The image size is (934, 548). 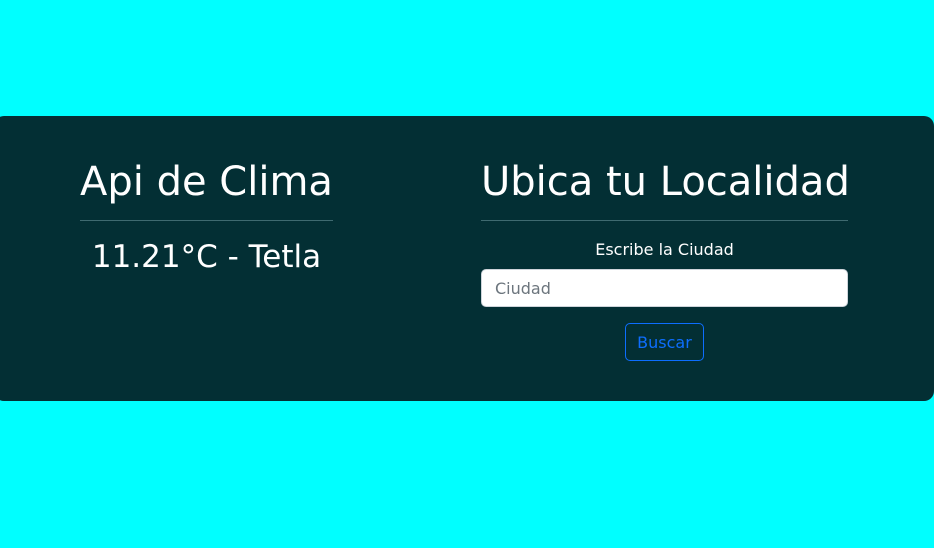 What do you see at coordinates (206, 182) in the screenshot?
I see `weather-title: Api de Clima` at bounding box center [206, 182].